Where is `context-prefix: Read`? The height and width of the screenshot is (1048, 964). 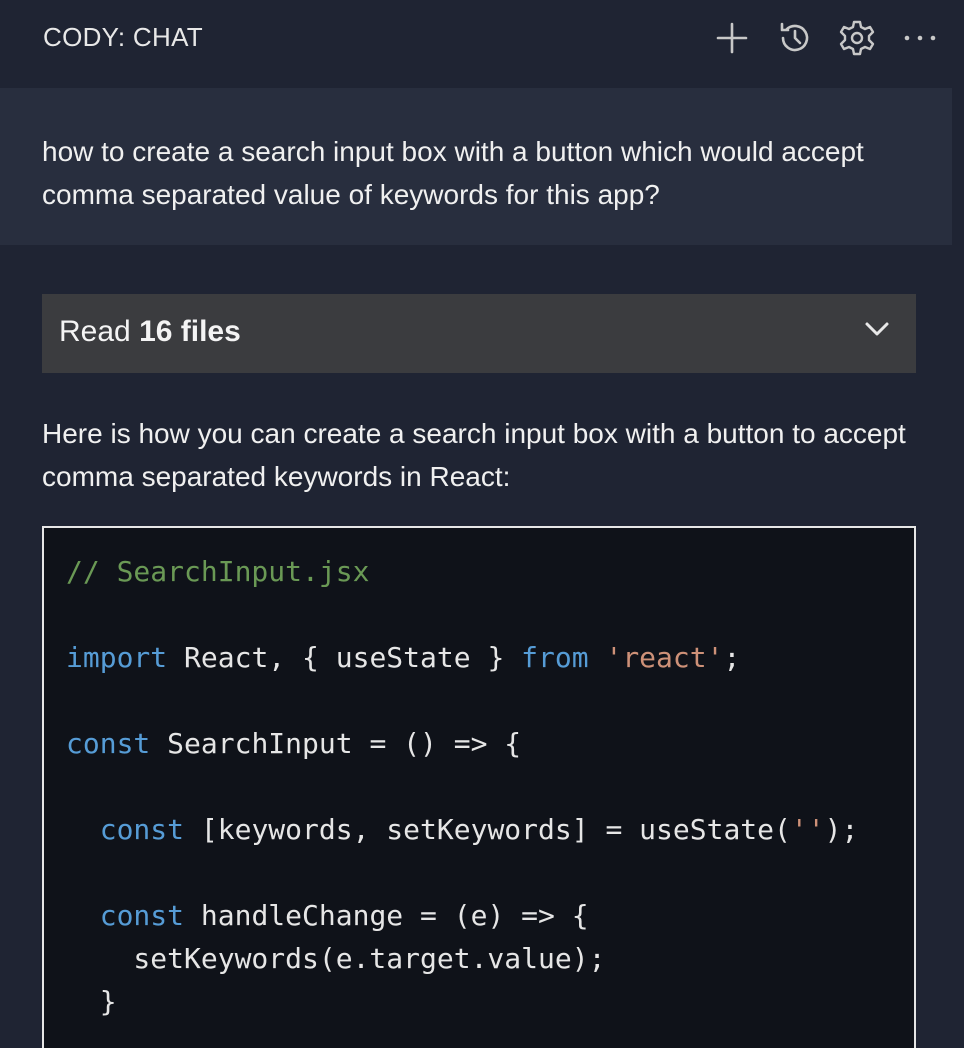
context-prefix: Read is located at coordinates (95, 331).